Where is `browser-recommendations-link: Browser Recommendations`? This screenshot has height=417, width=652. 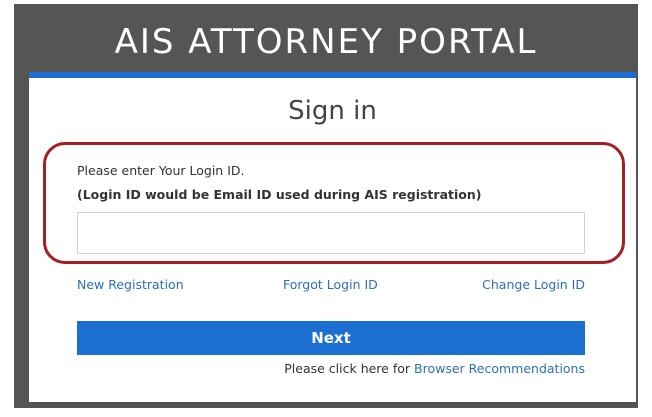
browser-recommendations-link: Browser Recommendations is located at coordinates (499, 368).